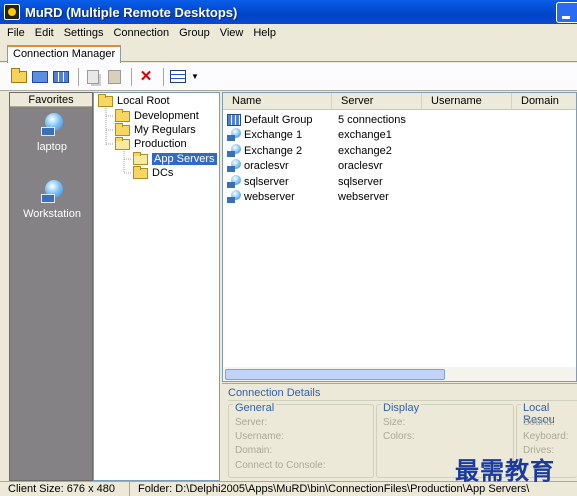  Describe the element at coordinates (277, 101) in the screenshot. I see `column-name: Name` at that location.